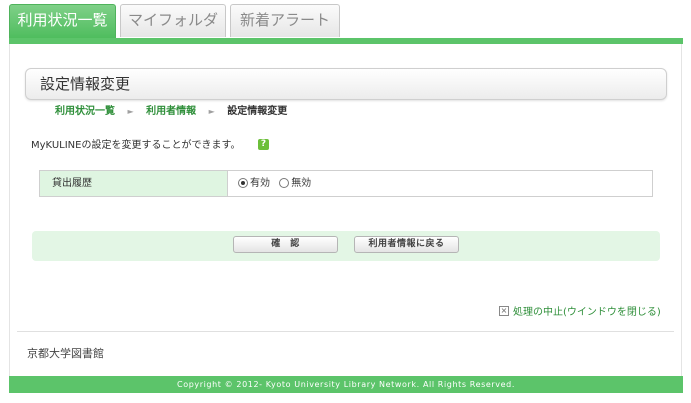  Describe the element at coordinates (134, 183) in the screenshot. I see `setting-label-loan-history: 貸出履歴` at that location.